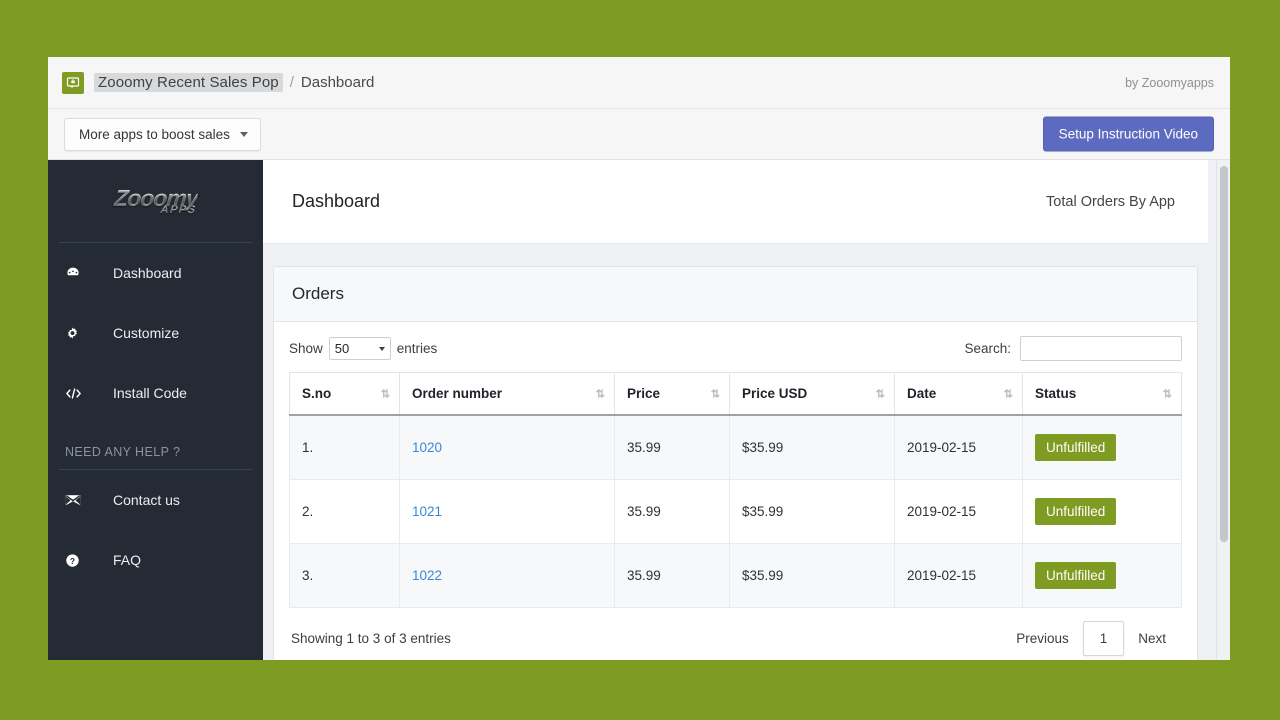  Describe the element at coordinates (922, 393) in the screenshot. I see `column-label: Date` at that location.